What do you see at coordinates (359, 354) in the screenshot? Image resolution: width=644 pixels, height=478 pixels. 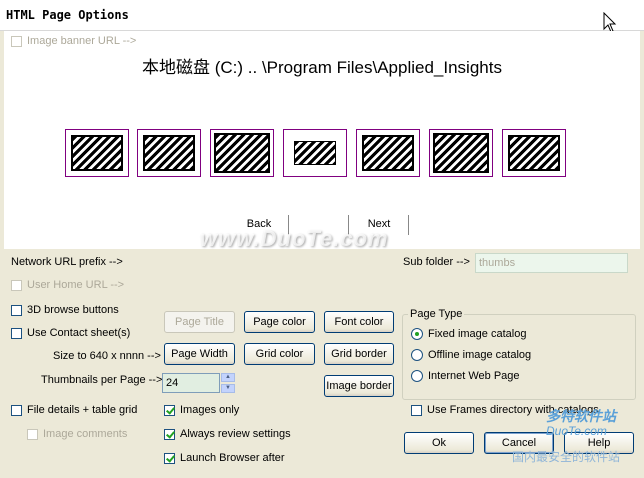 I see `grid-border-button: Grid border` at bounding box center [359, 354].